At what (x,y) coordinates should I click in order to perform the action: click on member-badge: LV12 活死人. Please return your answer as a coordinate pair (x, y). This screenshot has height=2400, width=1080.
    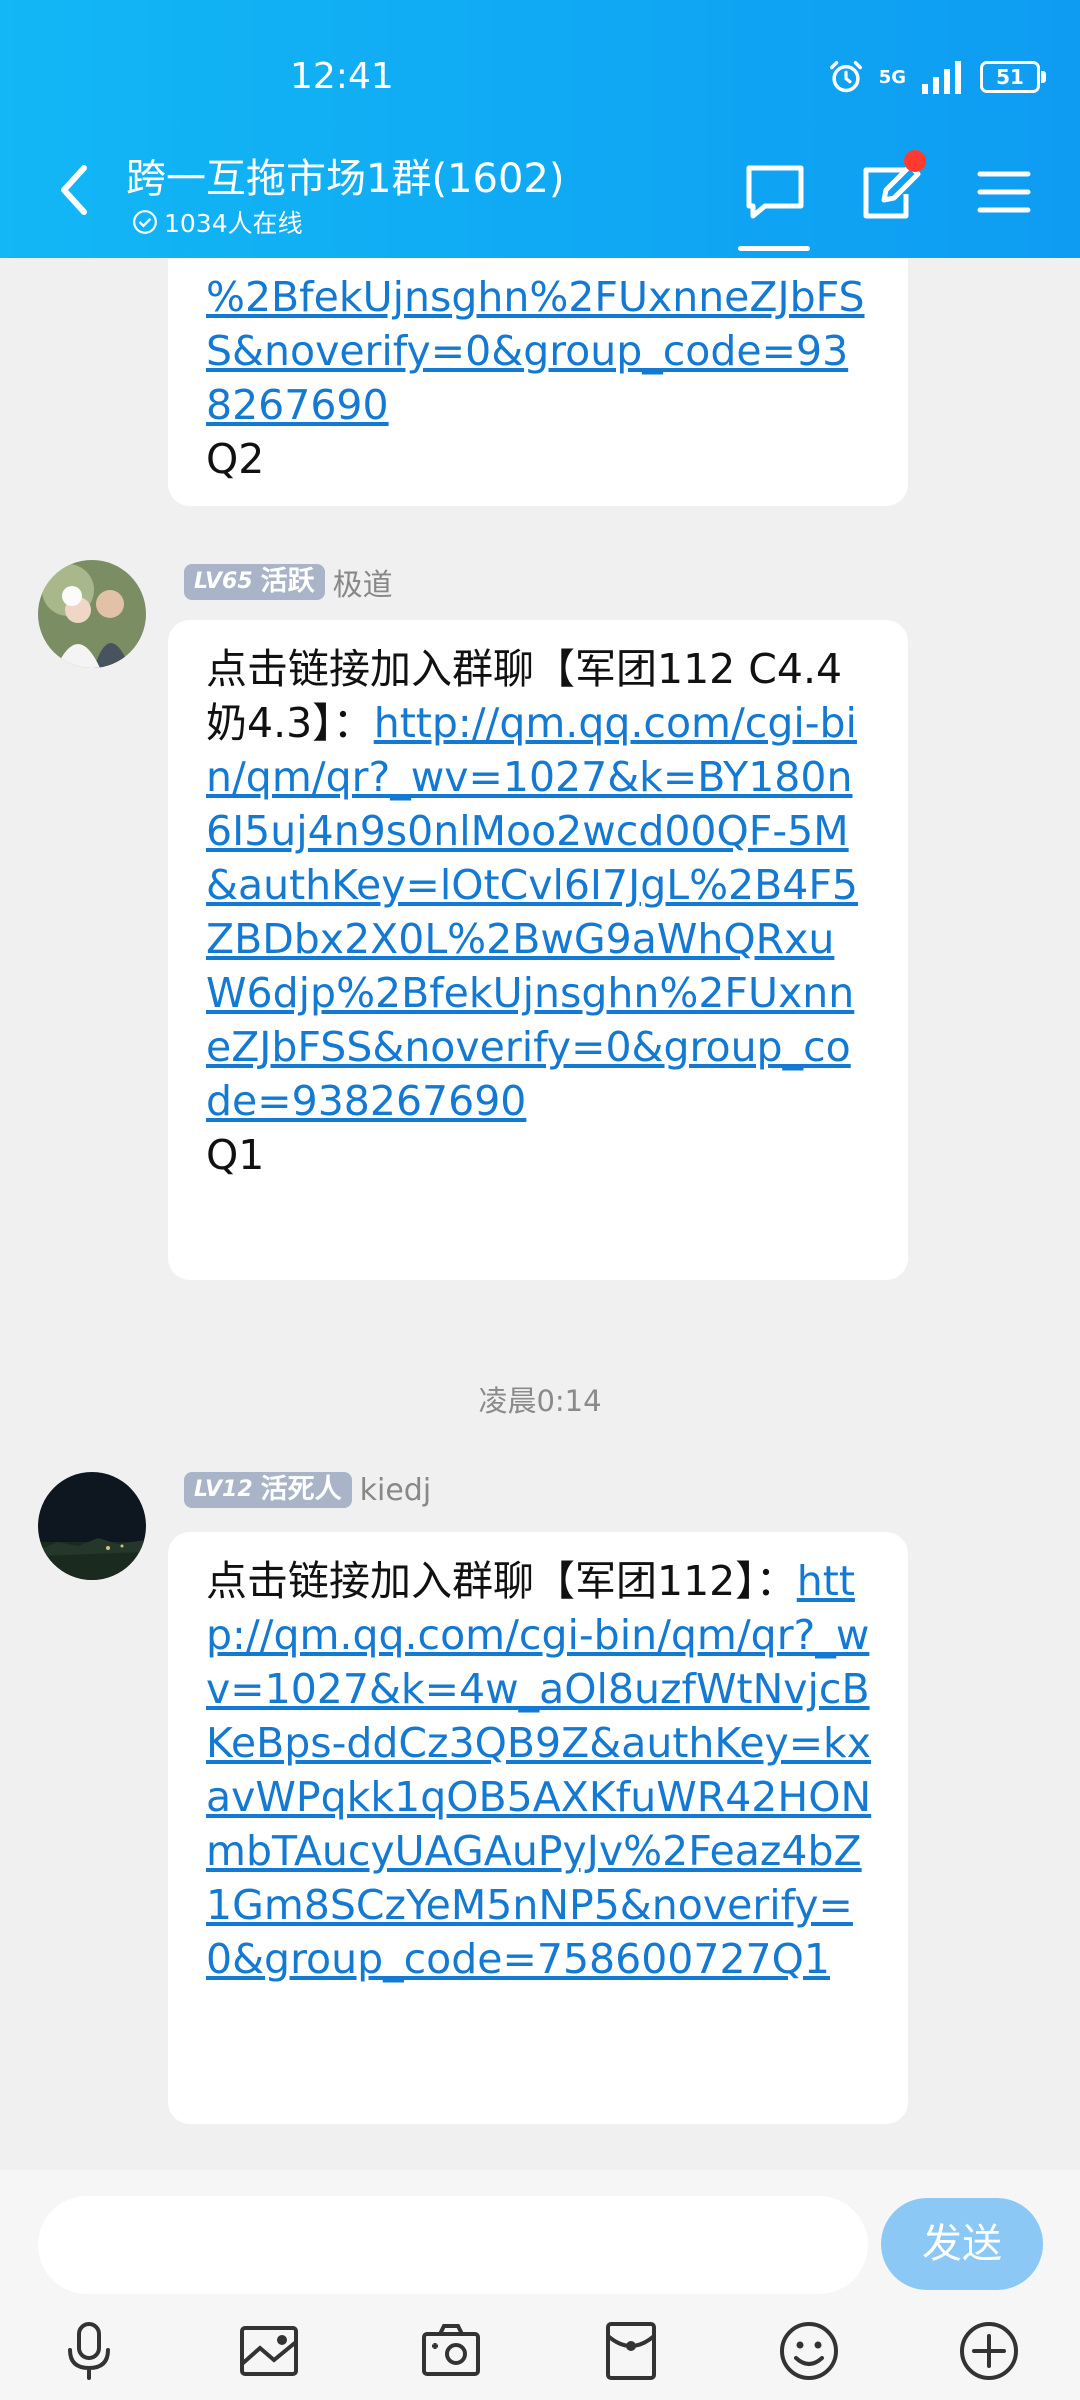
    Looking at the image, I should click on (268, 1490).